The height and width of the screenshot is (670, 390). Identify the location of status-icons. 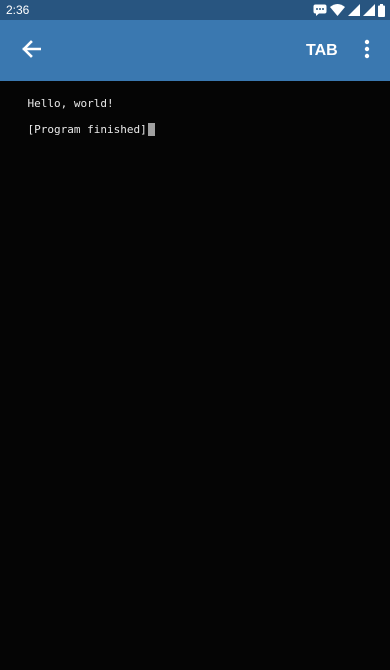
(349, 10).